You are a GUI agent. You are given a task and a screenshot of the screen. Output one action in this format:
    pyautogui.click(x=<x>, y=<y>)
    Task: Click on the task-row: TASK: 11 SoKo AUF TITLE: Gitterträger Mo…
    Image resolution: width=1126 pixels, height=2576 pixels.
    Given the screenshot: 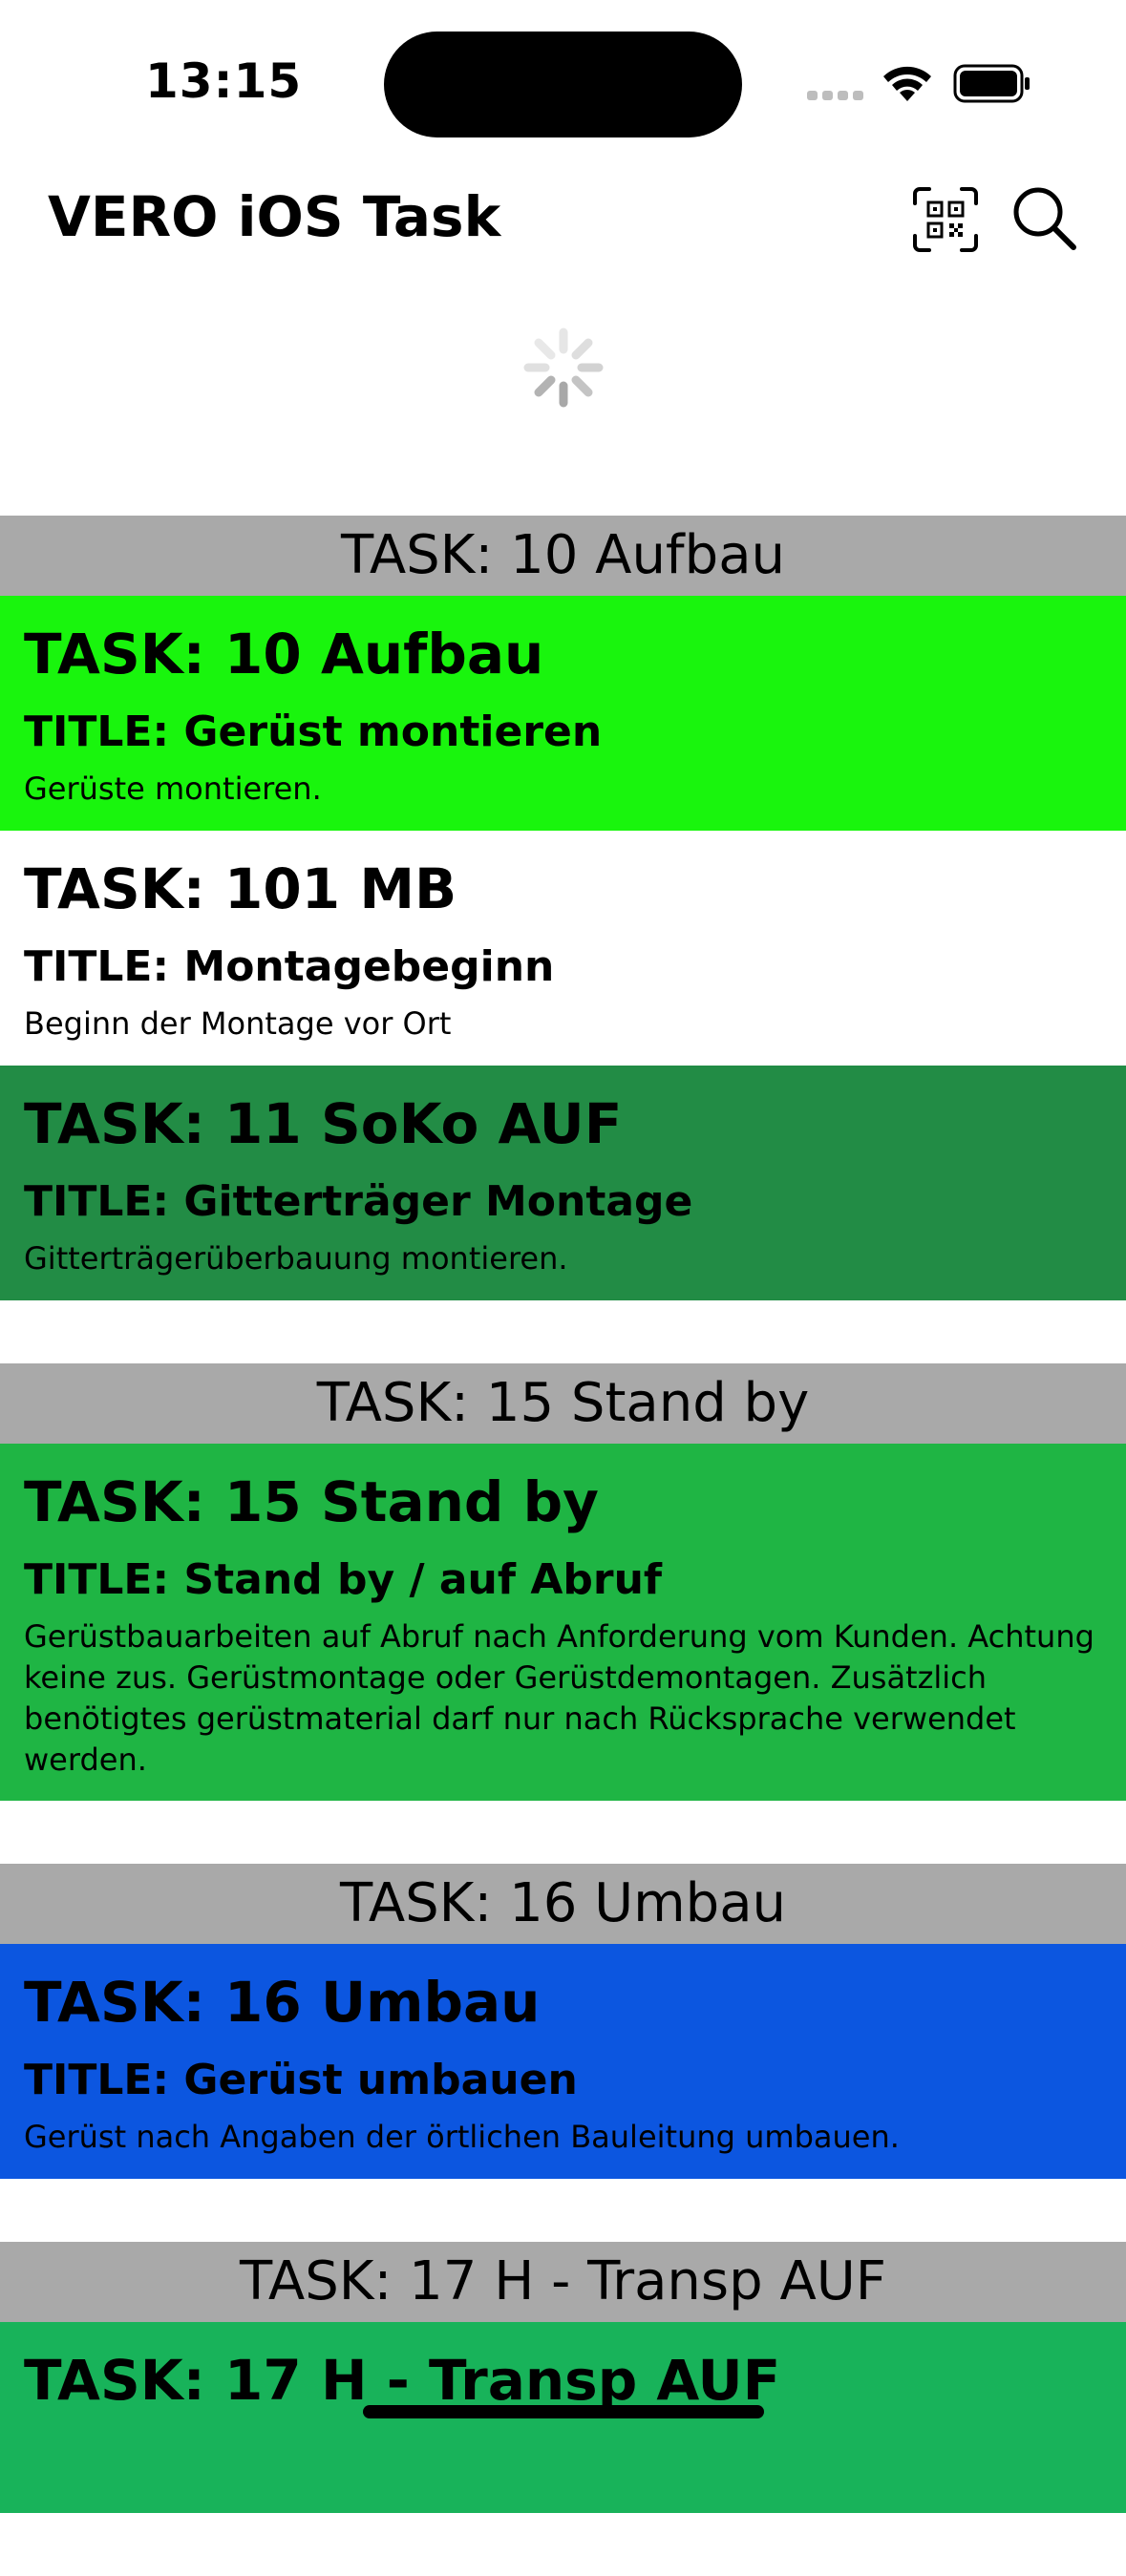 What is the action you would take?
    pyautogui.click(x=563, y=1183)
    